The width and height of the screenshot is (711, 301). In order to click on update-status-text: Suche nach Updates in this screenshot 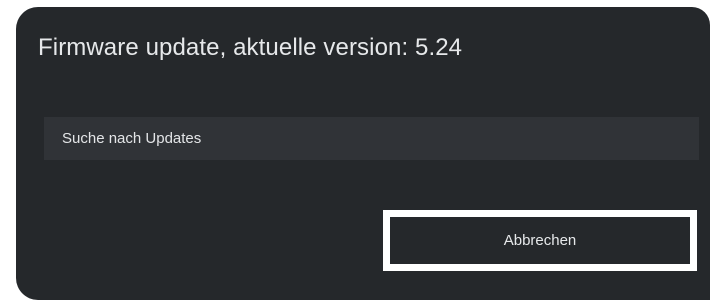, I will do `click(132, 138)`.